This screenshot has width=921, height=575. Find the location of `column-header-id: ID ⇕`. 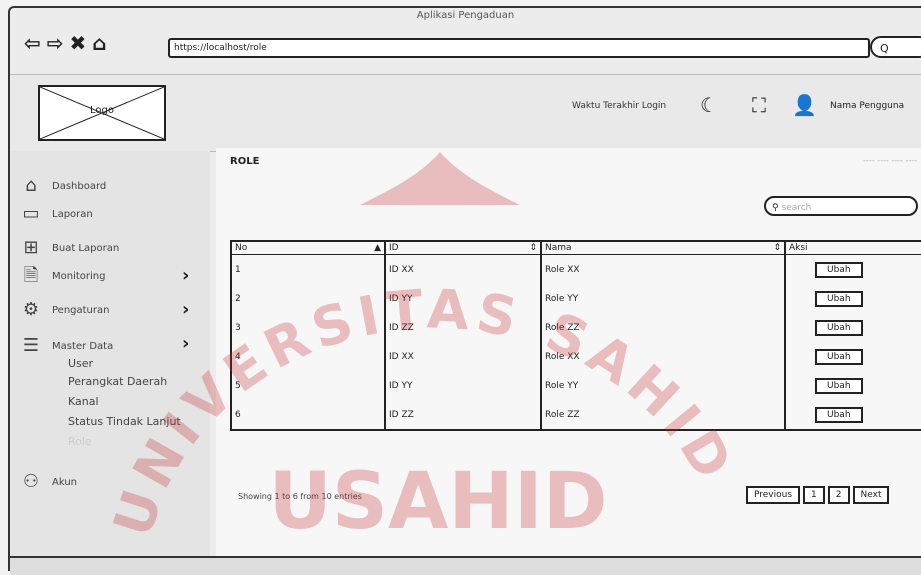

column-header-id: ID ⇕ is located at coordinates (463, 247).